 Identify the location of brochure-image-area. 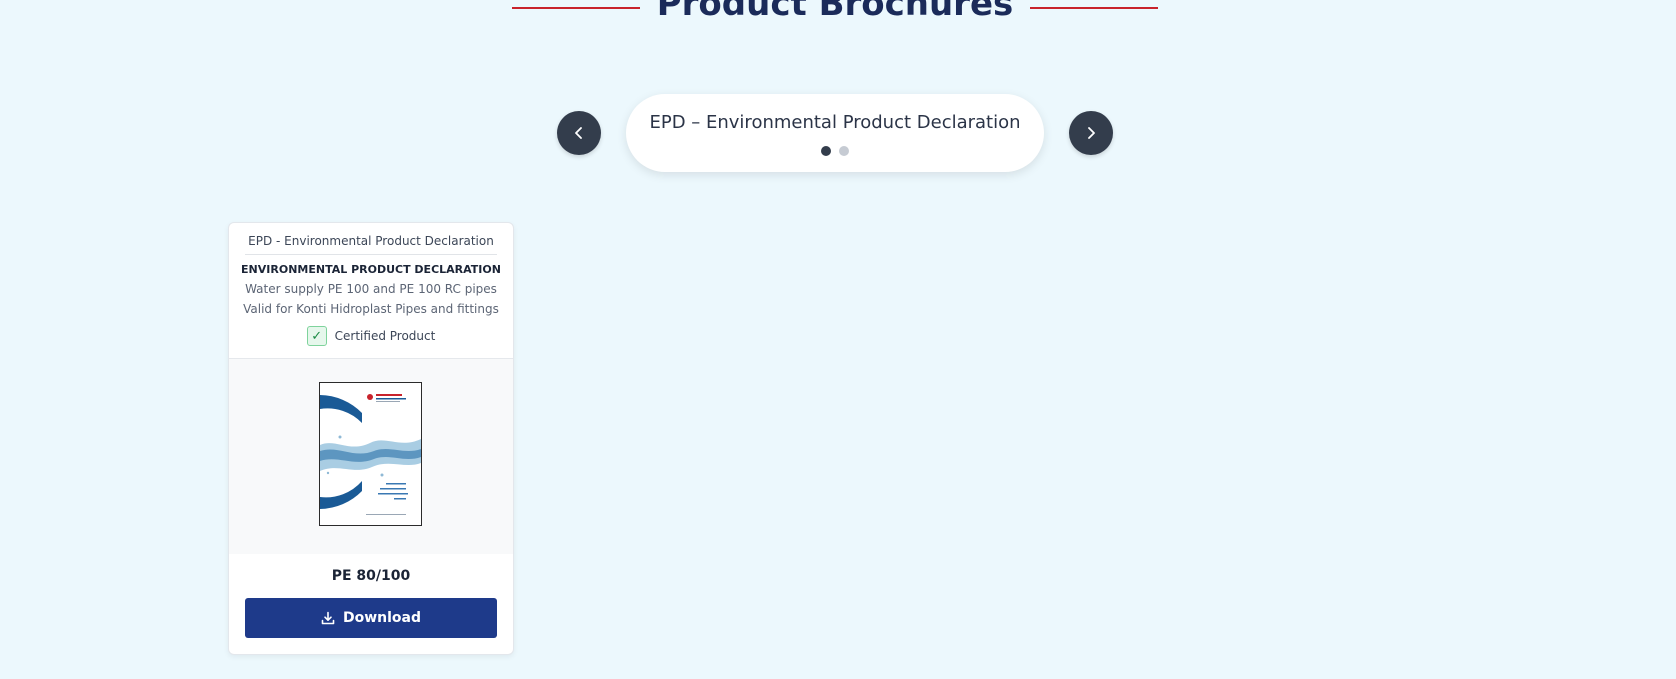
(371, 456).